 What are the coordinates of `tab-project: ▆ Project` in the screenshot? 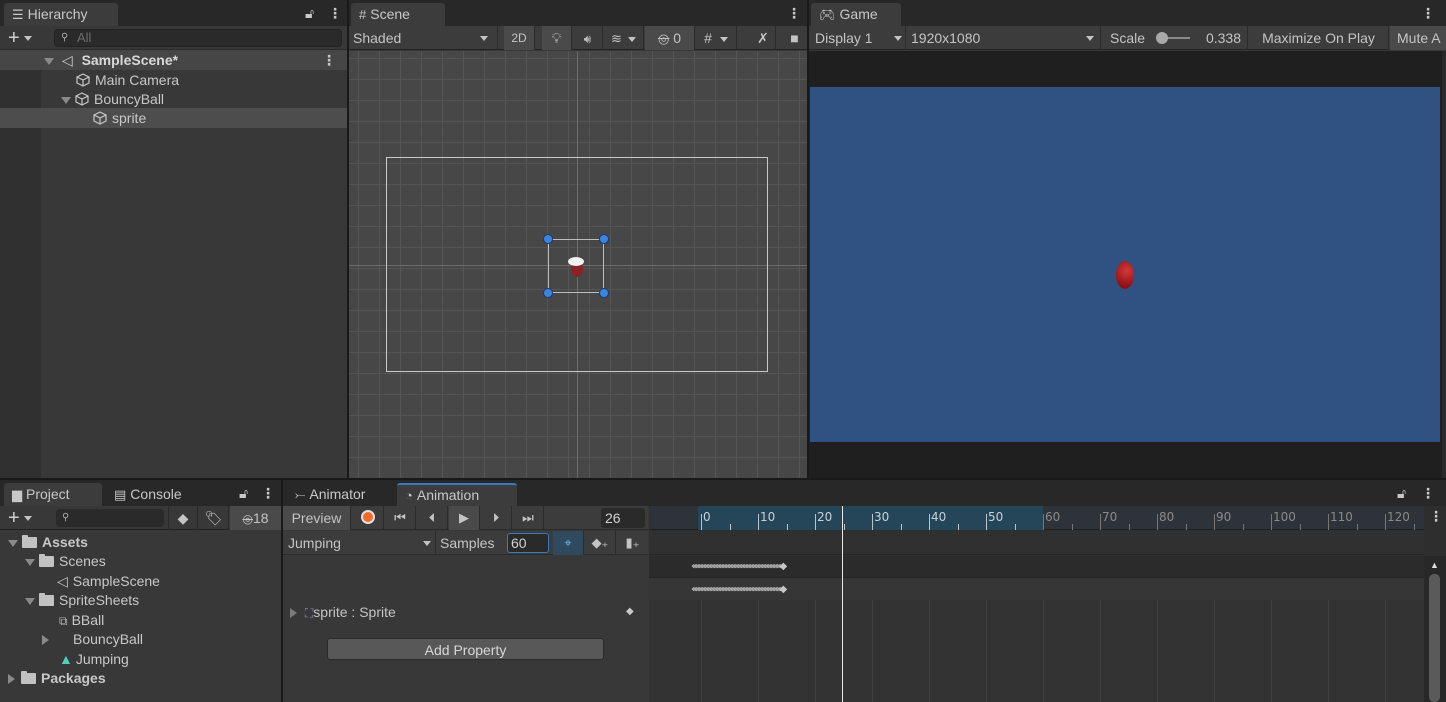 It's located at (53, 494).